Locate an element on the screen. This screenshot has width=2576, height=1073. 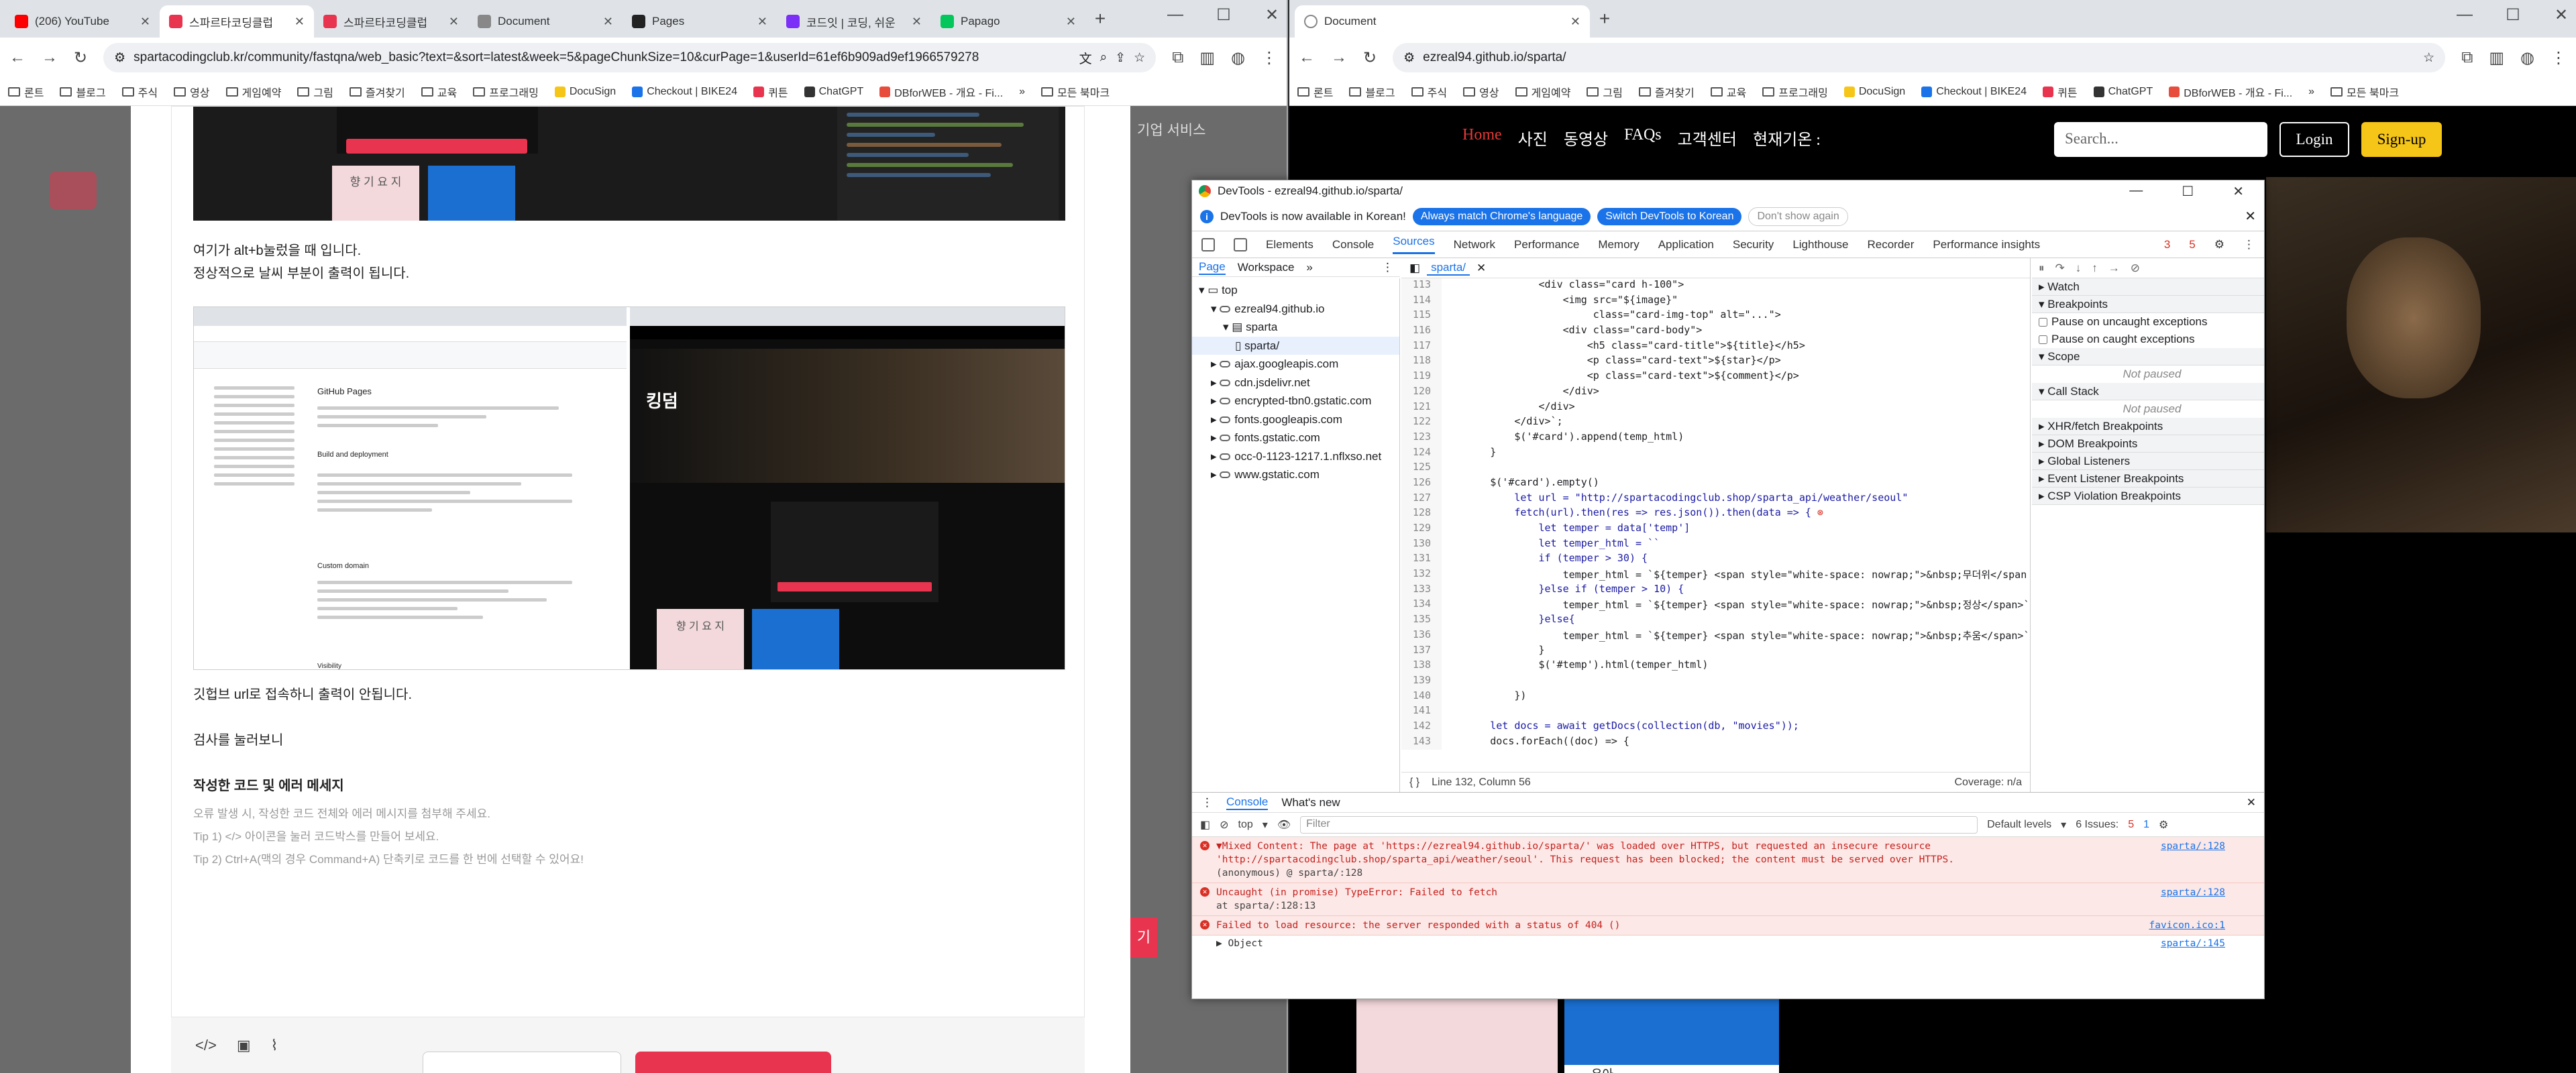
code-line: 139 is located at coordinates (1715, 681).